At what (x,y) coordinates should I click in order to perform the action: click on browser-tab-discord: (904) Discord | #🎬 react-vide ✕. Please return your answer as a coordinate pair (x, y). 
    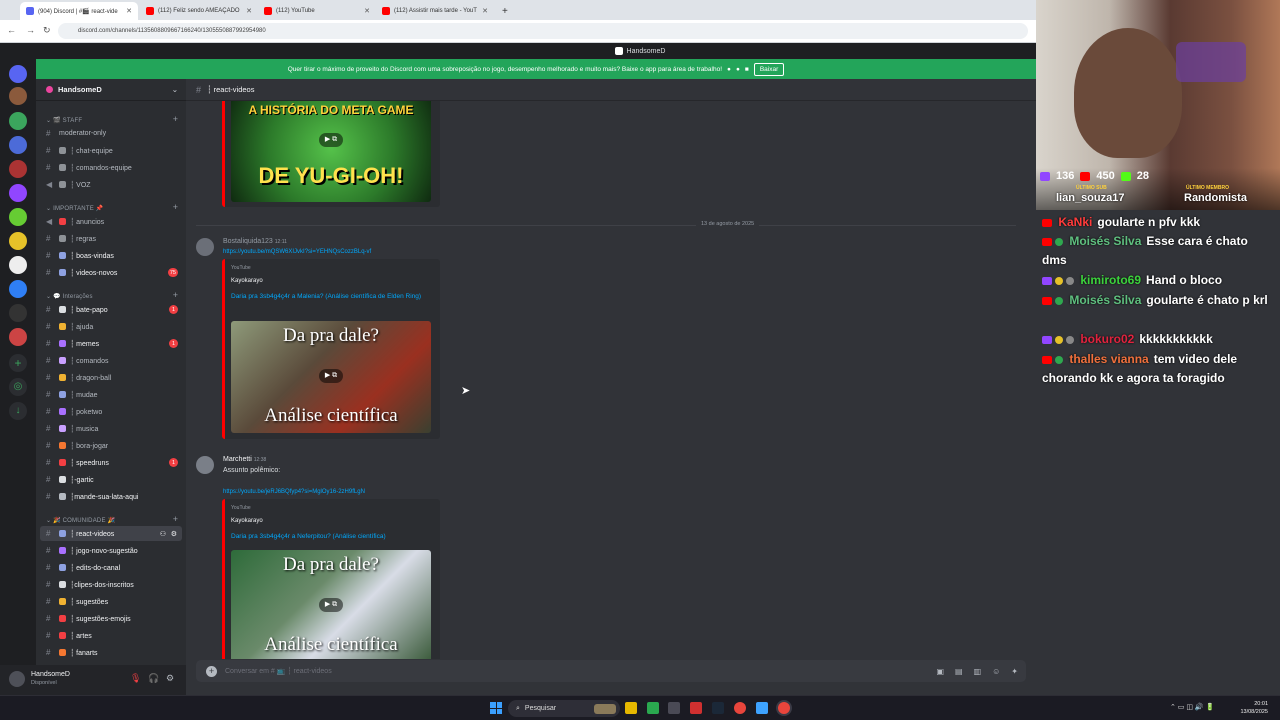
    Looking at the image, I should click on (79, 11).